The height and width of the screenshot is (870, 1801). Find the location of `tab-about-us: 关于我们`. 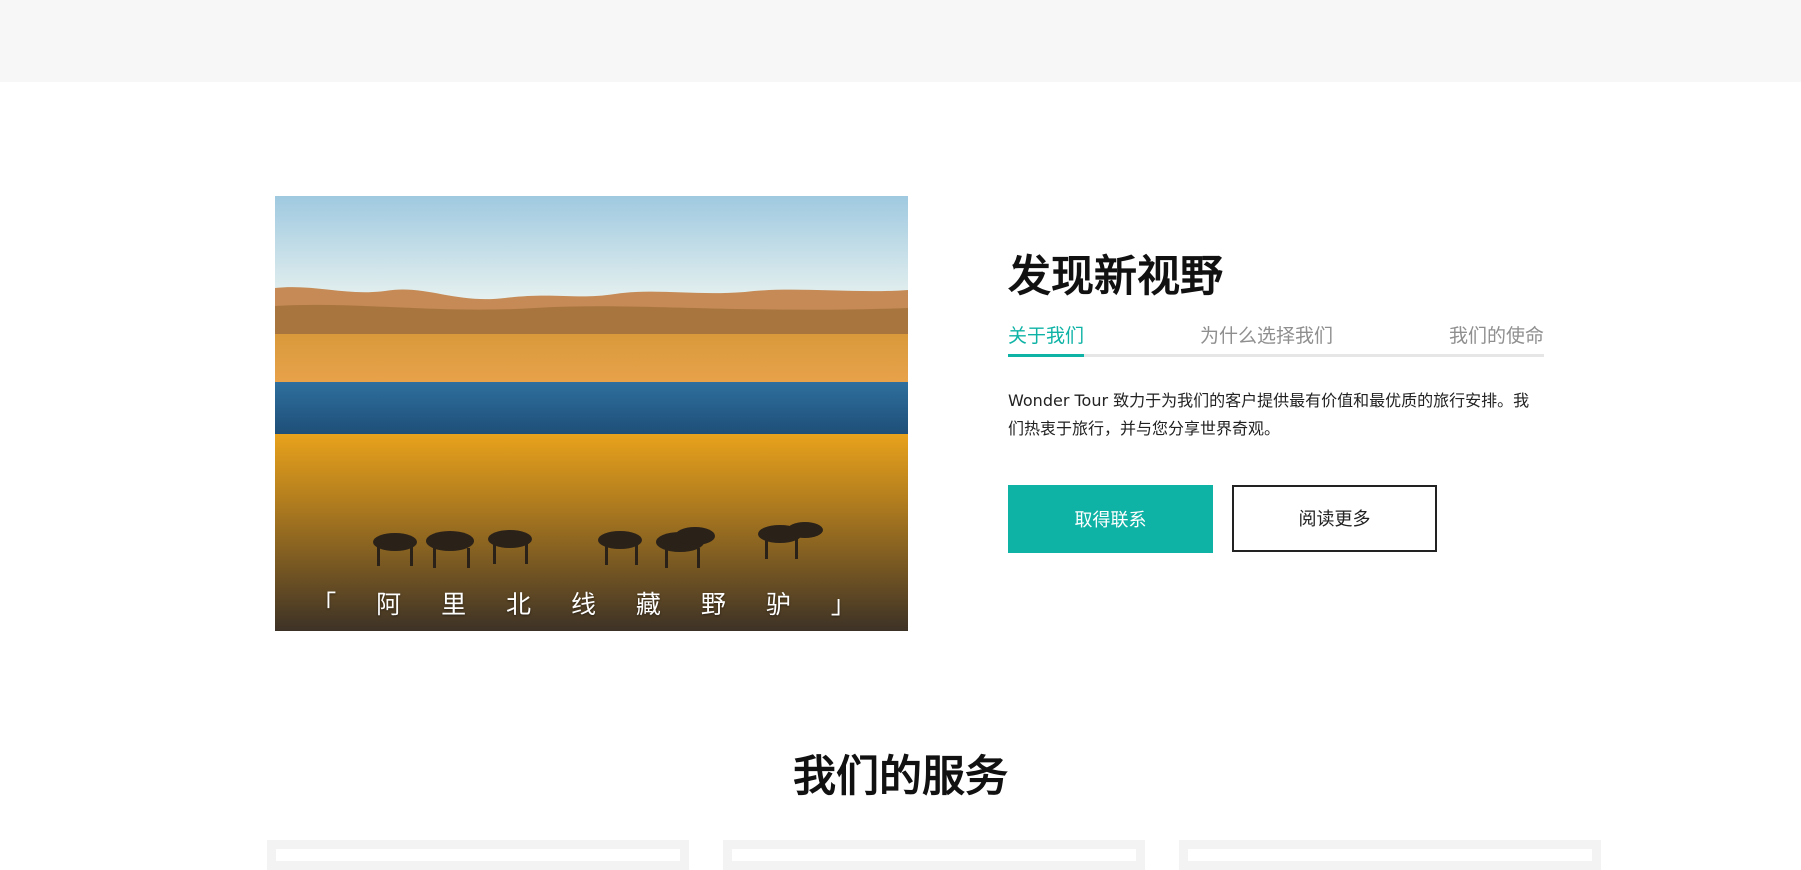

tab-about-us: 关于我们 is located at coordinates (1046, 340).